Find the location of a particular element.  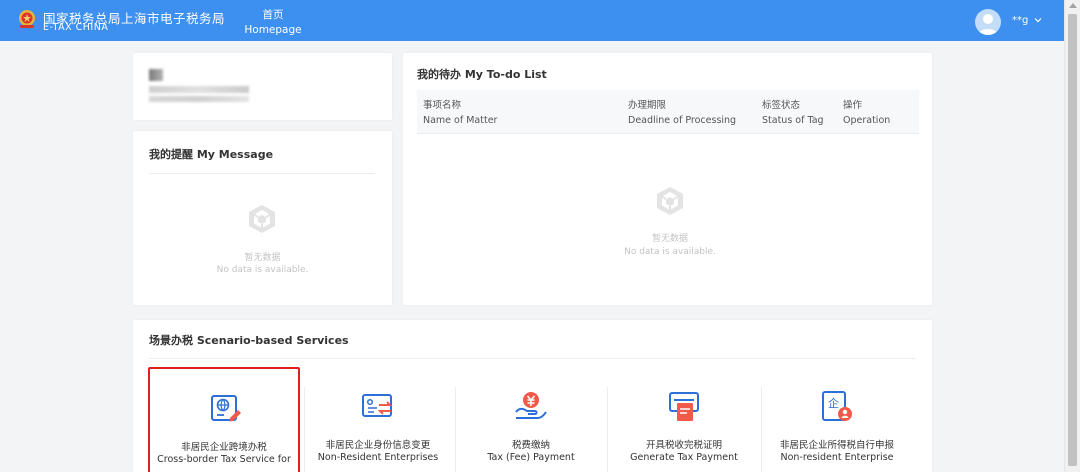

service-label-cn: 非居民企业所得税自行申报 is located at coordinates (836, 445).